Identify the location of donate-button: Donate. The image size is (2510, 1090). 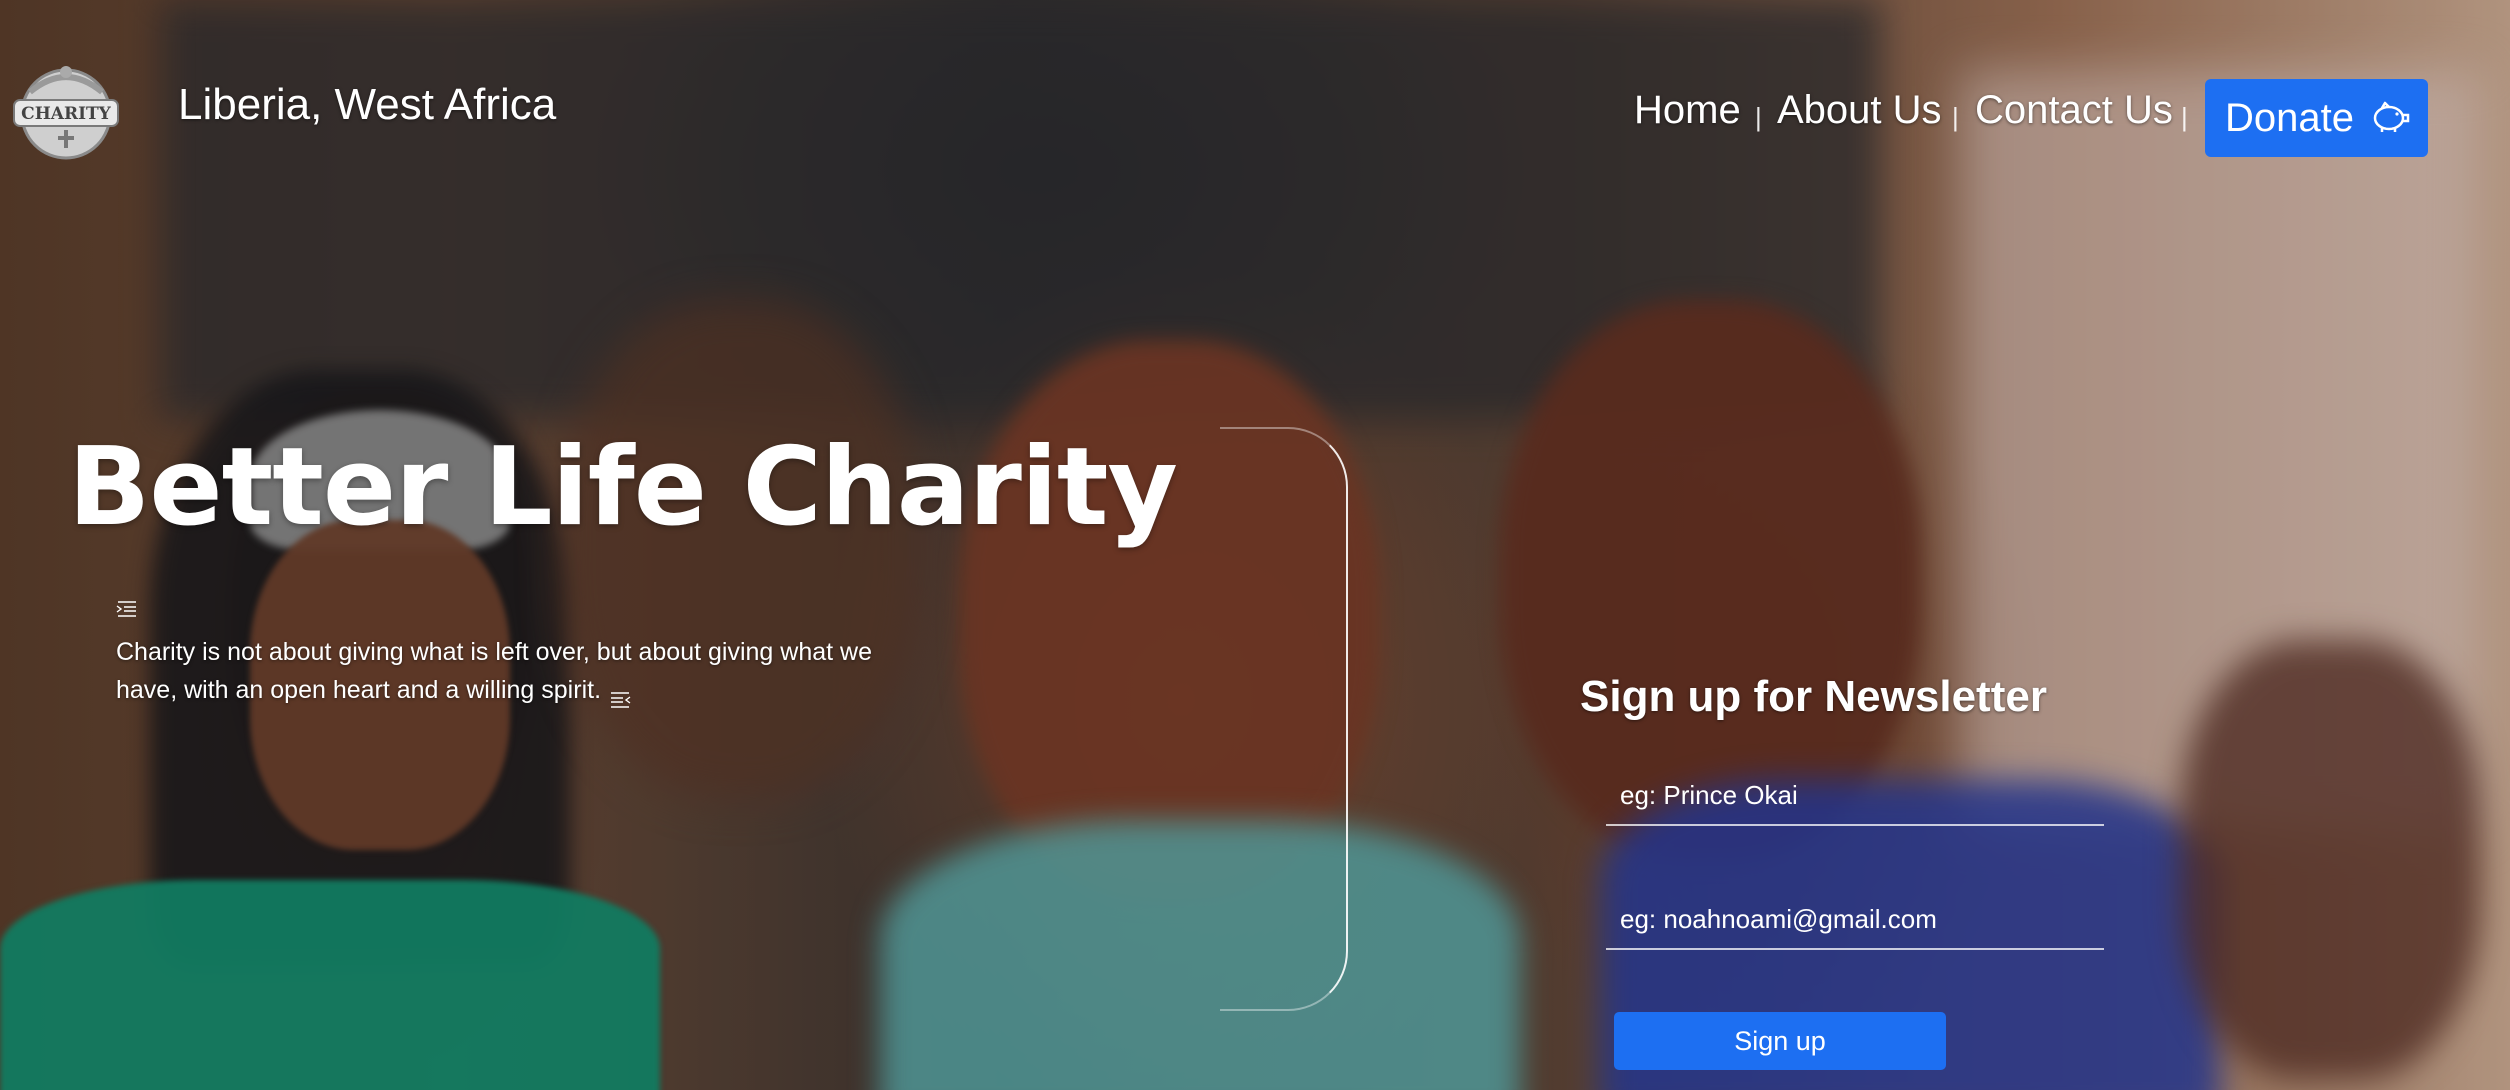
(2316, 118).